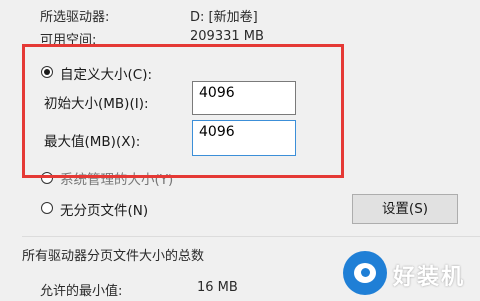 The width and height of the screenshot is (480, 301). I want to click on watermark-eye-icon, so click(365, 273).